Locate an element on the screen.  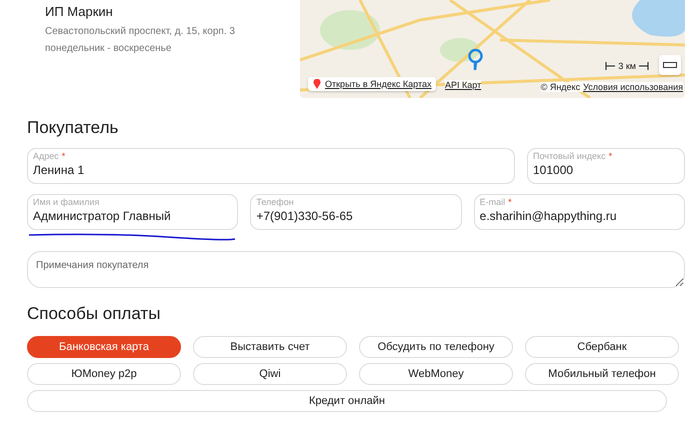
payment-method-button: Банковская карта is located at coordinates (104, 347).